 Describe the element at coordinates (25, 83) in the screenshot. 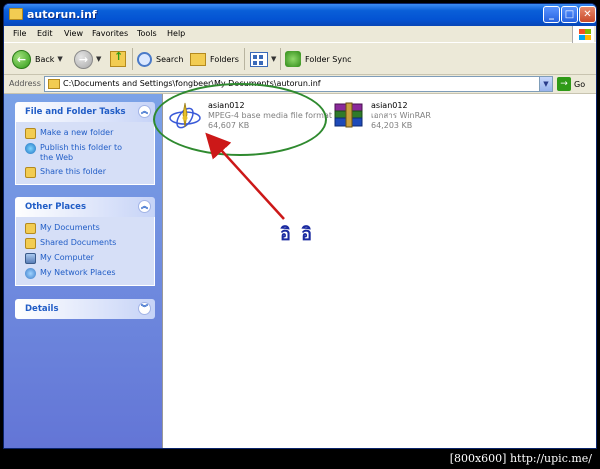

I see `address-label: Address` at that location.